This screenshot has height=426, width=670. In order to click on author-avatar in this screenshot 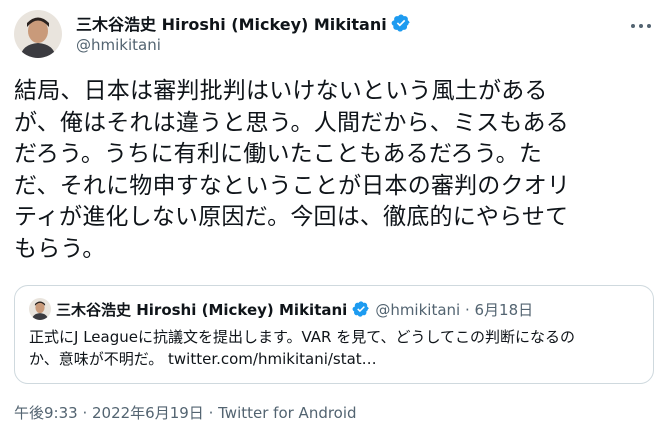, I will do `click(38, 34)`.